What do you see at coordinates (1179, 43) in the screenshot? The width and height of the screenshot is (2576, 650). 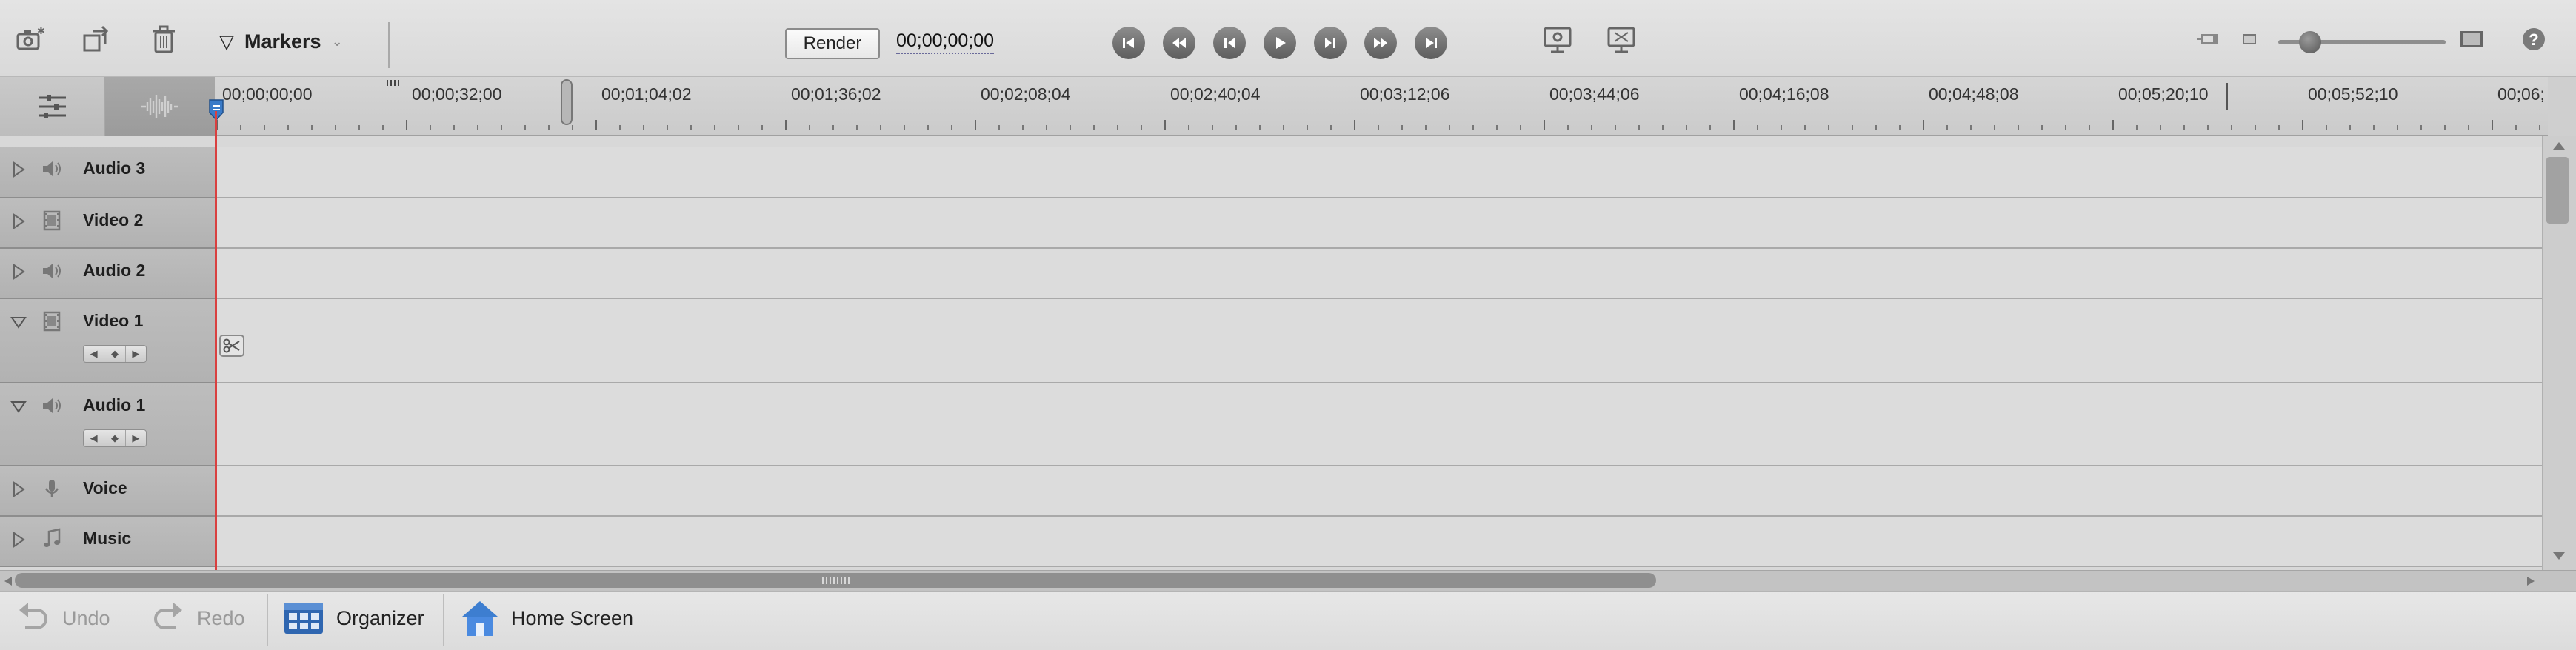 I see `previous-edit-icon` at bounding box center [1179, 43].